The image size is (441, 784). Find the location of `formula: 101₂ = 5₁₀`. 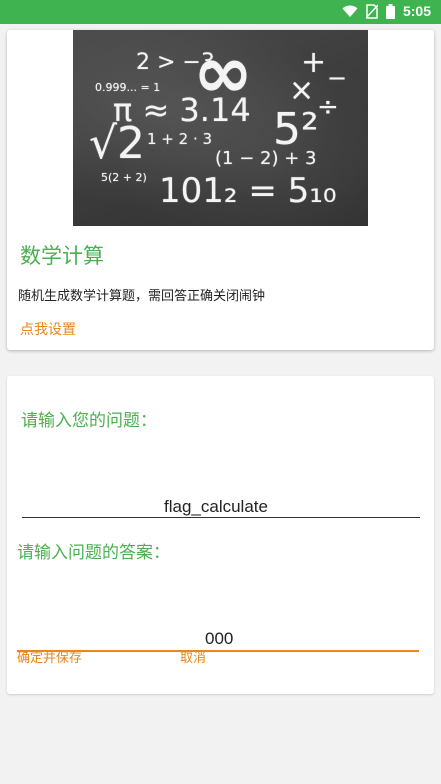

formula: 101₂ = 5₁₀ is located at coordinates (248, 191).